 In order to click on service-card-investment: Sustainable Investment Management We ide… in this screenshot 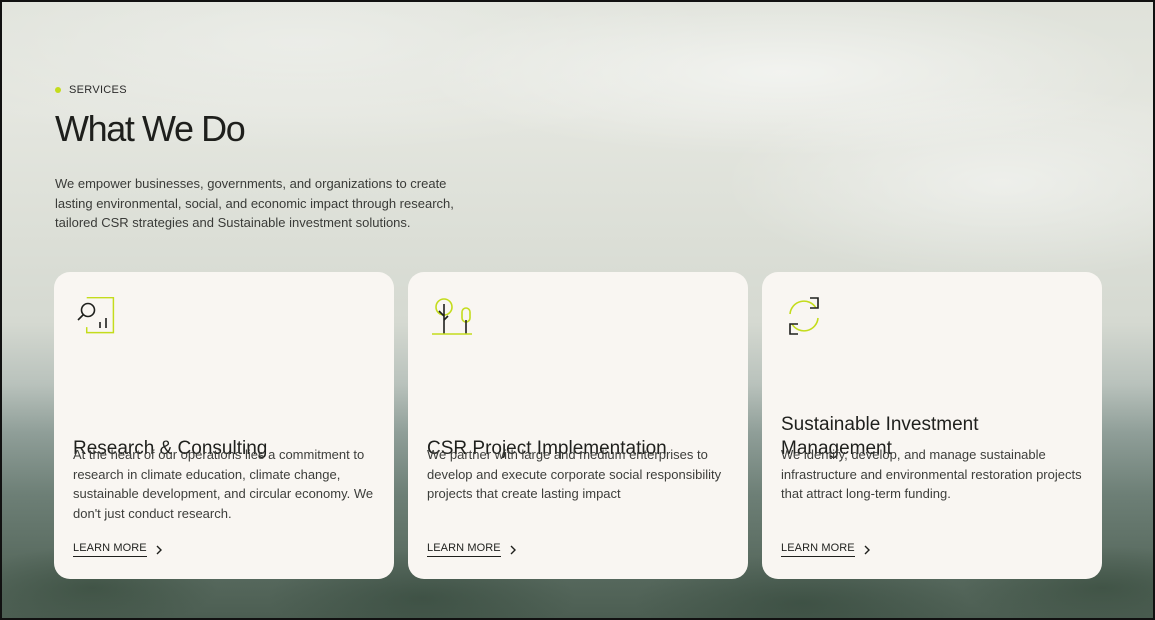, I will do `click(932, 425)`.